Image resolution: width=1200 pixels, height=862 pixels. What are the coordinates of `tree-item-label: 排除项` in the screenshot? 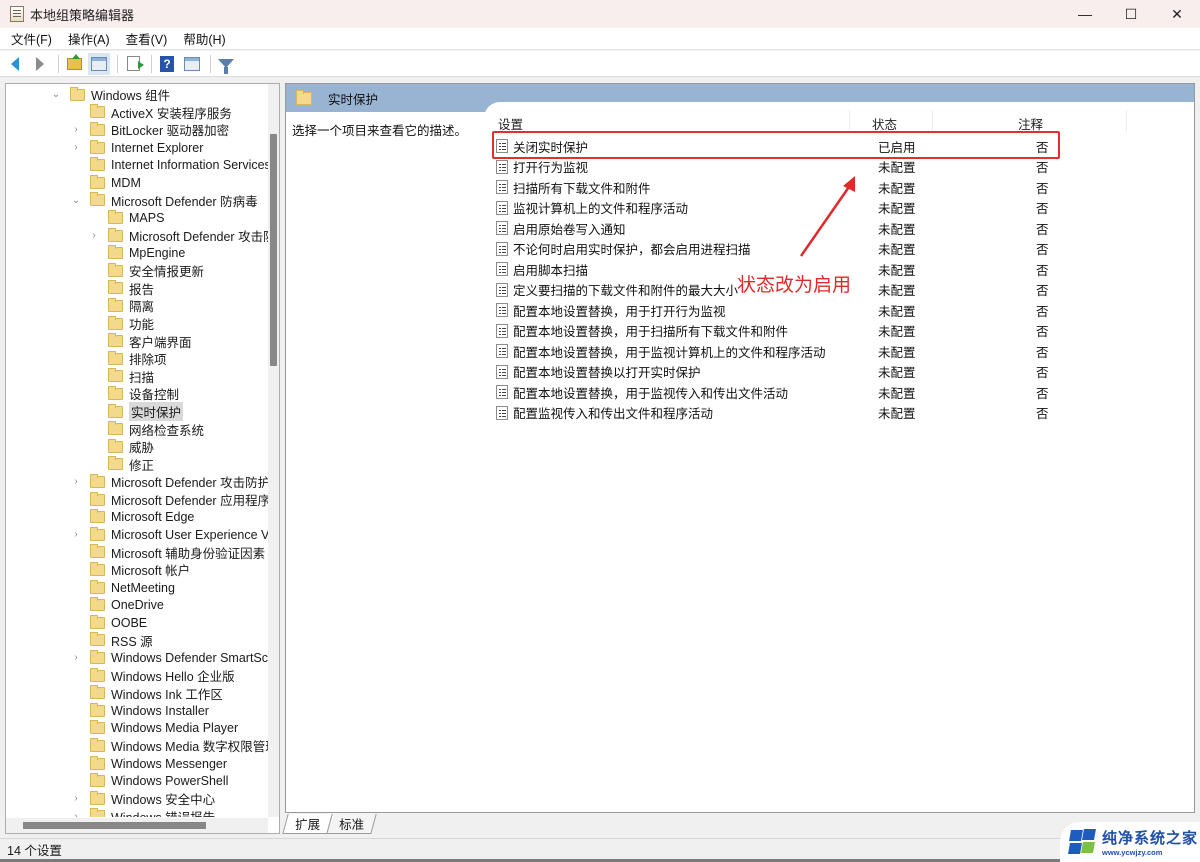 It's located at (148, 360).